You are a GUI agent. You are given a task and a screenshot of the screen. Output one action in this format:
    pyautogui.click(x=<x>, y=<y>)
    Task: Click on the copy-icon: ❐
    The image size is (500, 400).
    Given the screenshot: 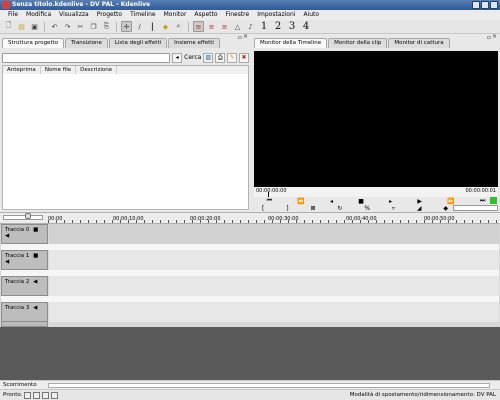 What is the action you would take?
    pyautogui.click(x=93, y=26)
    